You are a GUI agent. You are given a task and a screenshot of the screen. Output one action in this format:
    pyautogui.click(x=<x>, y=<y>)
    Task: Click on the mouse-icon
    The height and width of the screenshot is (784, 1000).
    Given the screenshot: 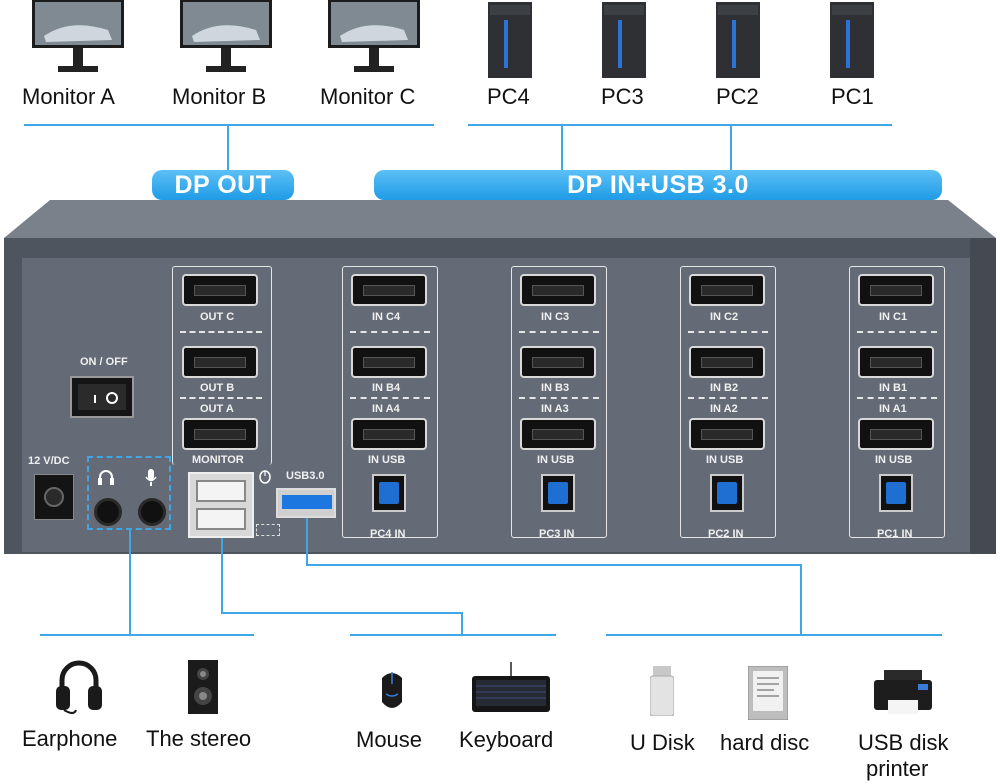 What is the action you would take?
    pyautogui.click(x=392, y=690)
    